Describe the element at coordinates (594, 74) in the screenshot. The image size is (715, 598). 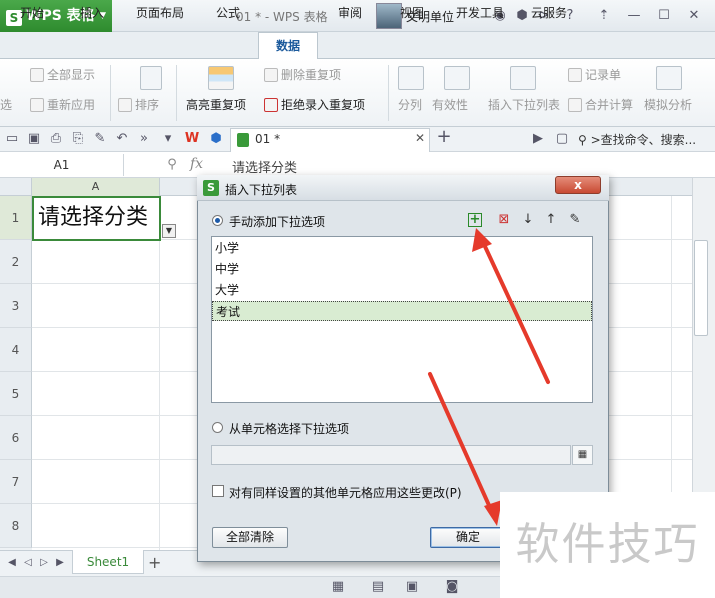
I see `ribbon-record: 记录单` at that location.